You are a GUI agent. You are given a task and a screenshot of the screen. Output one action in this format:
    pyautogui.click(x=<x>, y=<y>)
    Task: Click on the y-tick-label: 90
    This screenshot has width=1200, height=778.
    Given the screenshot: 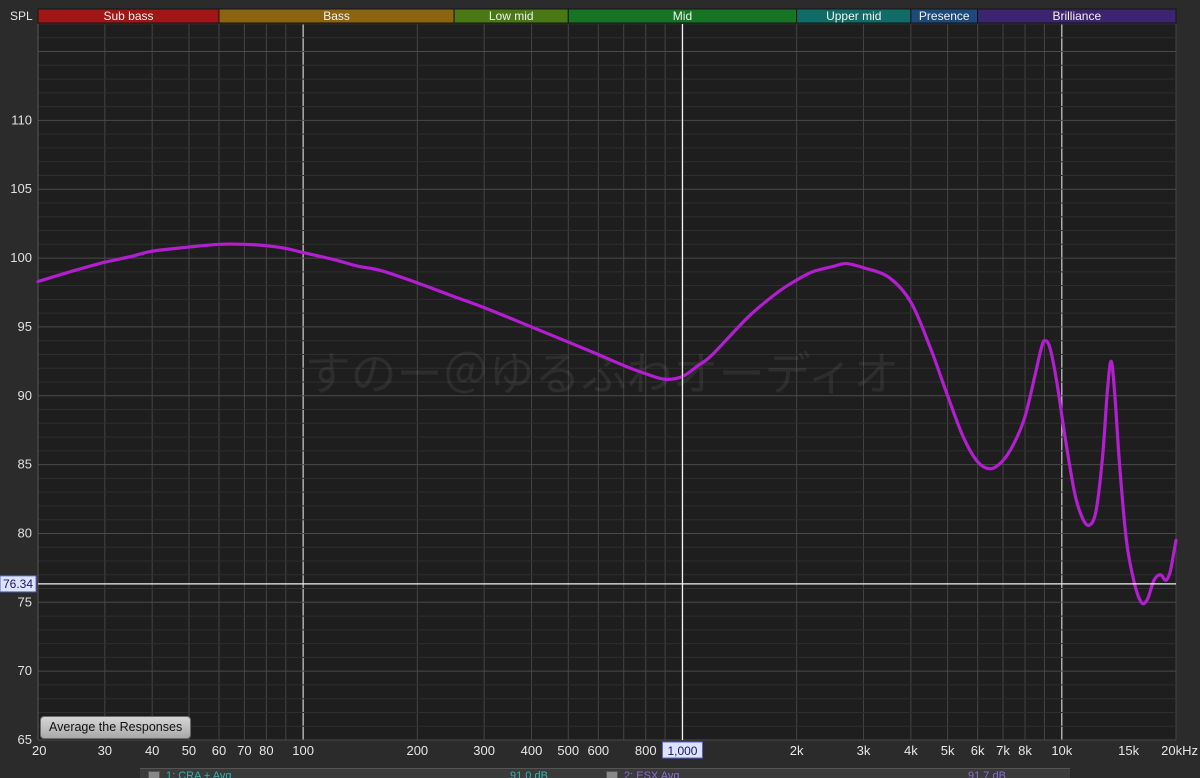 What is the action you would take?
    pyautogui.click(x=25, y=395)
    